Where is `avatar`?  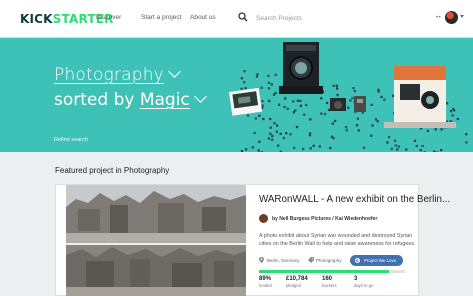 avatar is located at coordinates (451, 17).